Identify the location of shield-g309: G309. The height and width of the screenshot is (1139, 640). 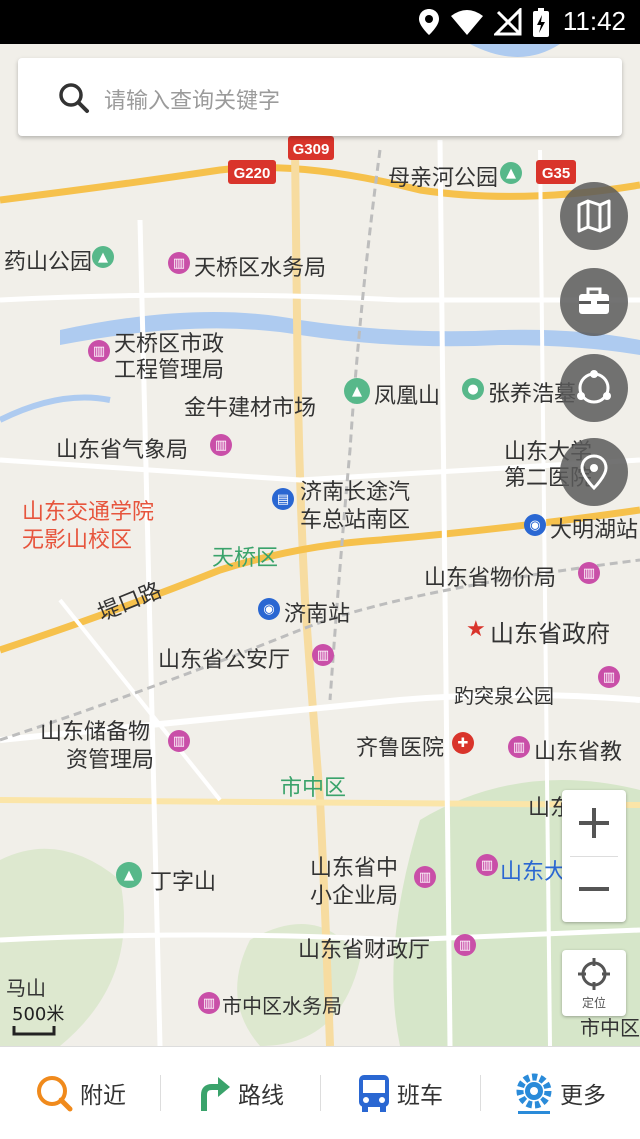
(311, 148).